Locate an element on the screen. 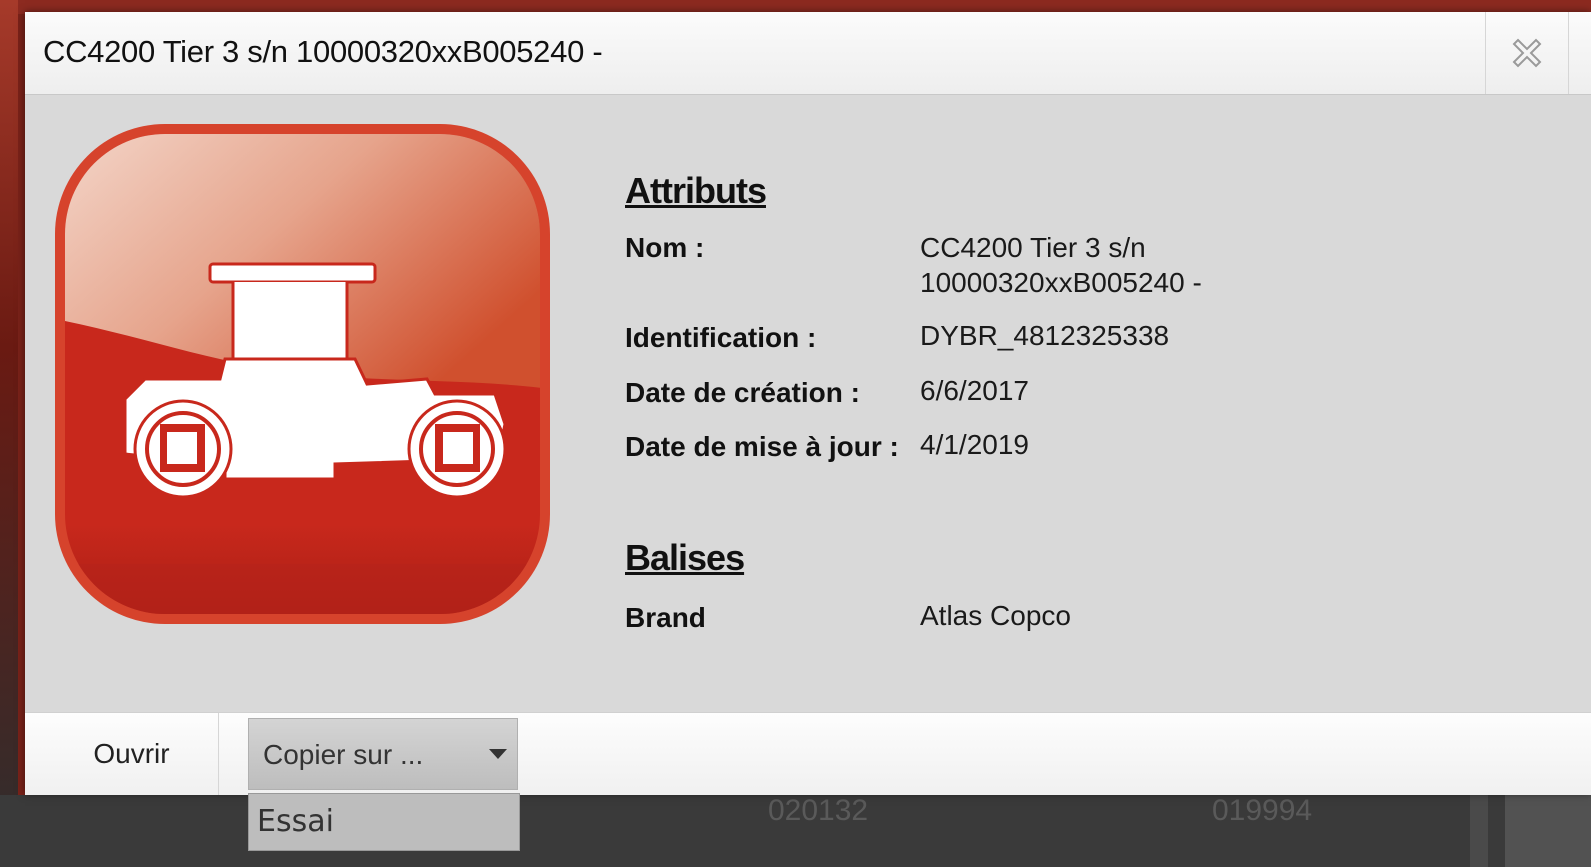  close-button is located at coordinates (1527, 53).